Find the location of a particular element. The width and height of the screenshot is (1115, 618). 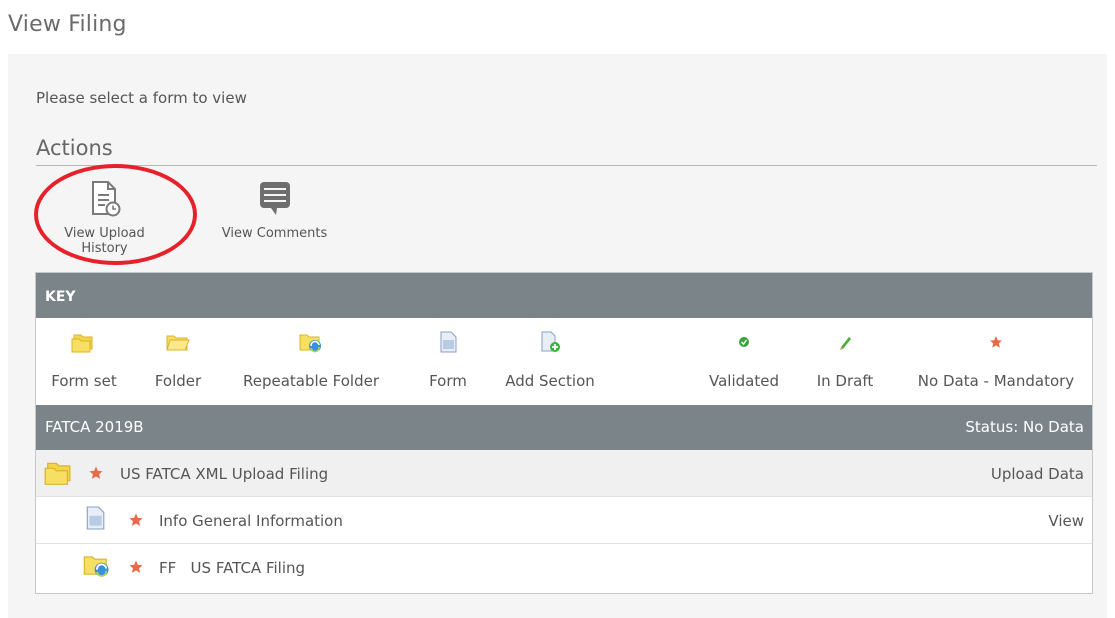

actions-heading: Actions is located at coordinates (74, 148).